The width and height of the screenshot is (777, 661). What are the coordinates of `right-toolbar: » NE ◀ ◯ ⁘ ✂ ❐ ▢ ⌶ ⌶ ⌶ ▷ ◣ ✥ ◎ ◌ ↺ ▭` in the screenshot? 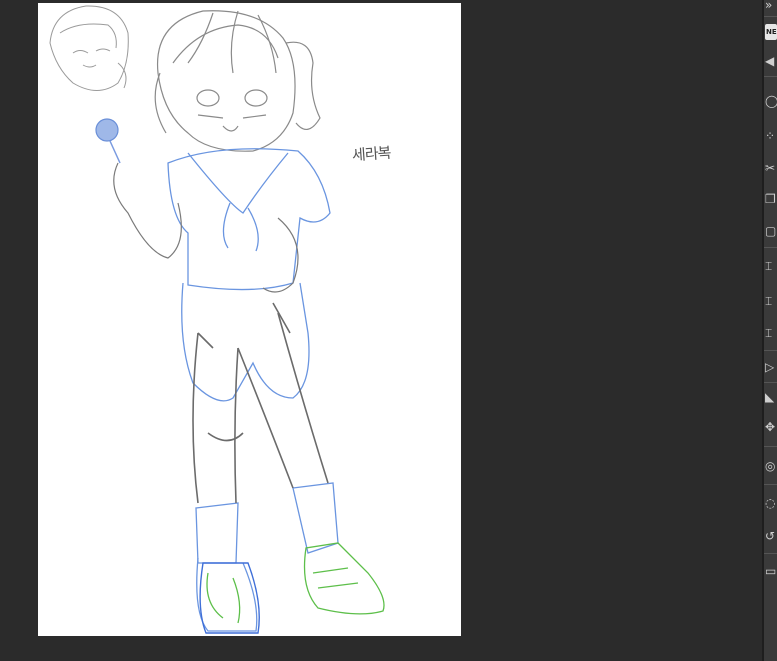 It's located at (770, 330).